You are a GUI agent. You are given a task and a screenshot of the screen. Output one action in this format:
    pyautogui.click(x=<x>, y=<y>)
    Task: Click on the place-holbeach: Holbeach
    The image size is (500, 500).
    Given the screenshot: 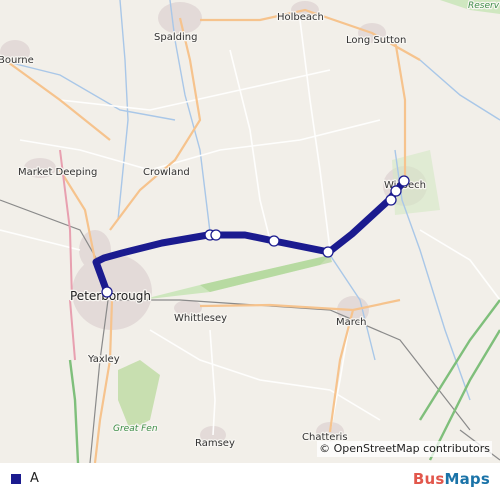 What is the action you would take?
    pyautogui.click(x=300, y=17)
    